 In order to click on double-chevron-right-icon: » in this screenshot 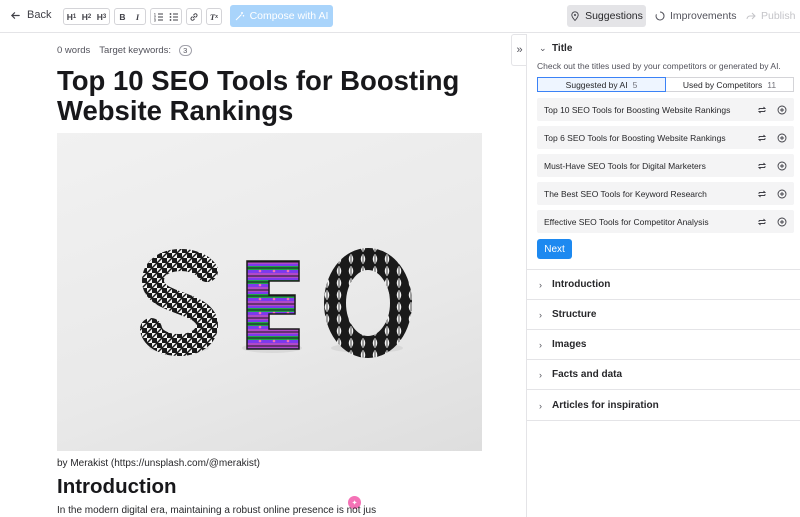, I will do `click(519, 50)`.